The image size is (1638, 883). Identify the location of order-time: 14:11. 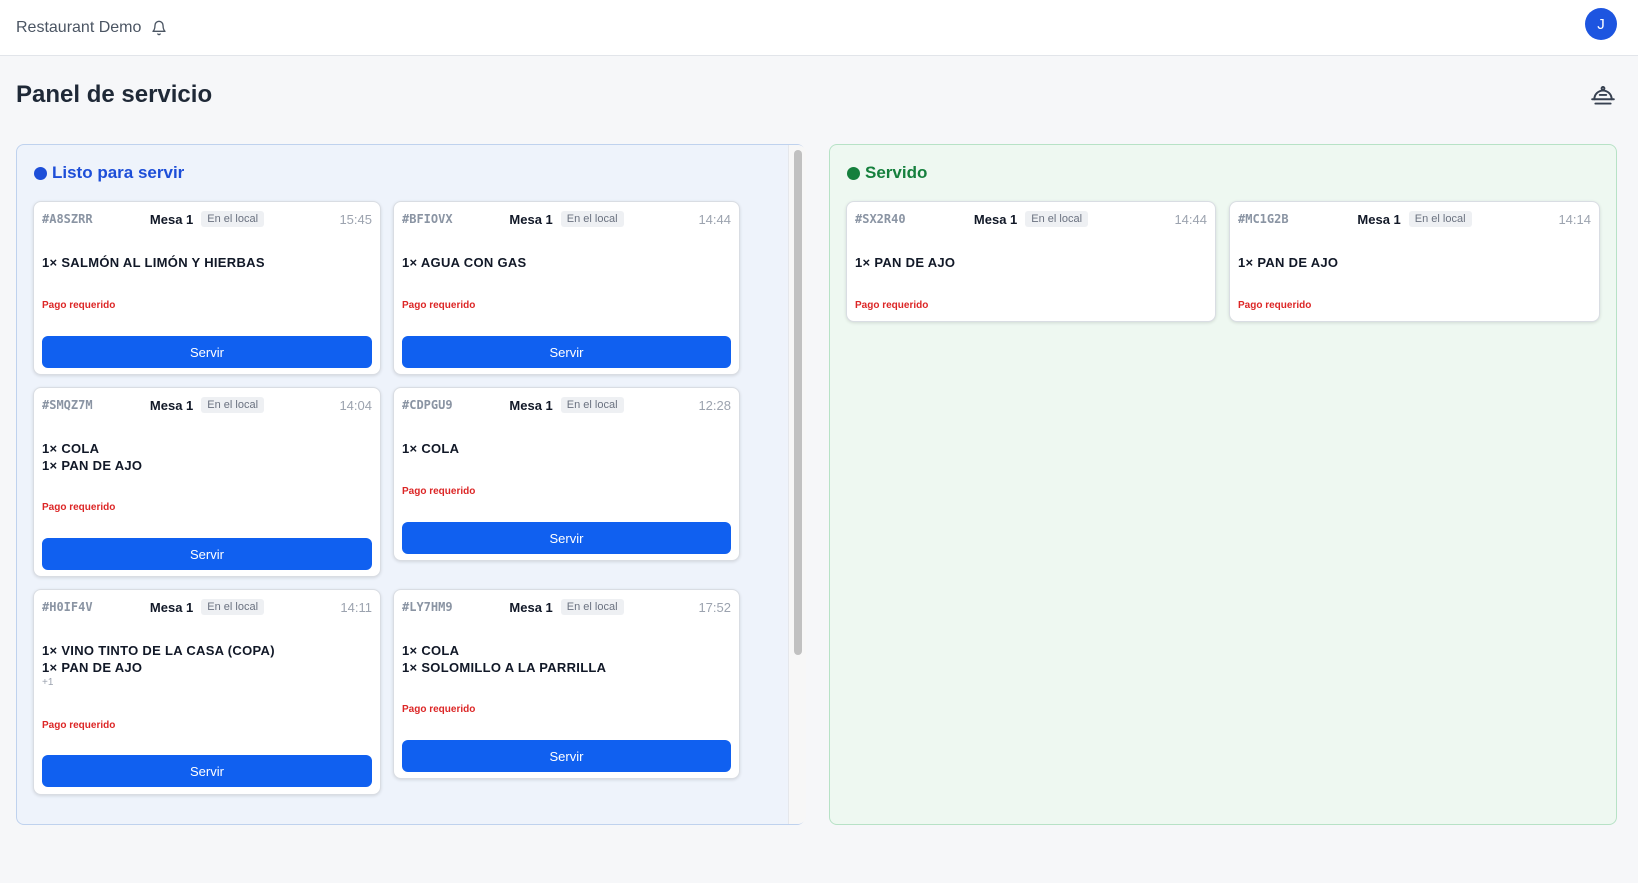
(356, 607).